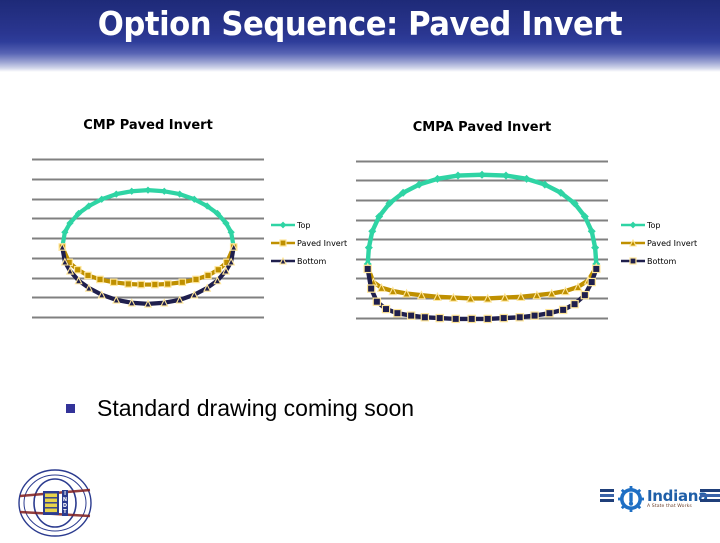  Describe the element at coordinates (710, 499) in the screenshot. I see `decorative-bars-right` at that location.